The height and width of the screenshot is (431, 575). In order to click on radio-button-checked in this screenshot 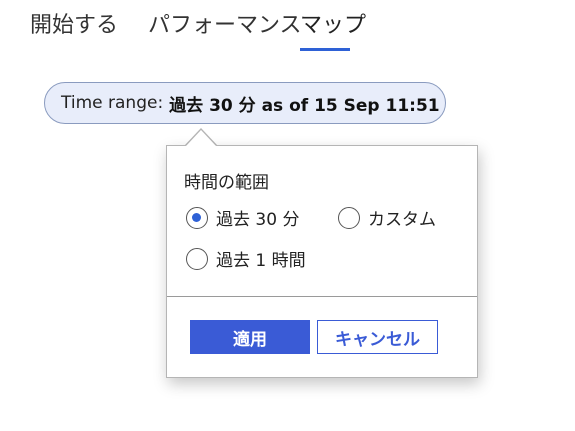, I will do `click(197, 217)`.